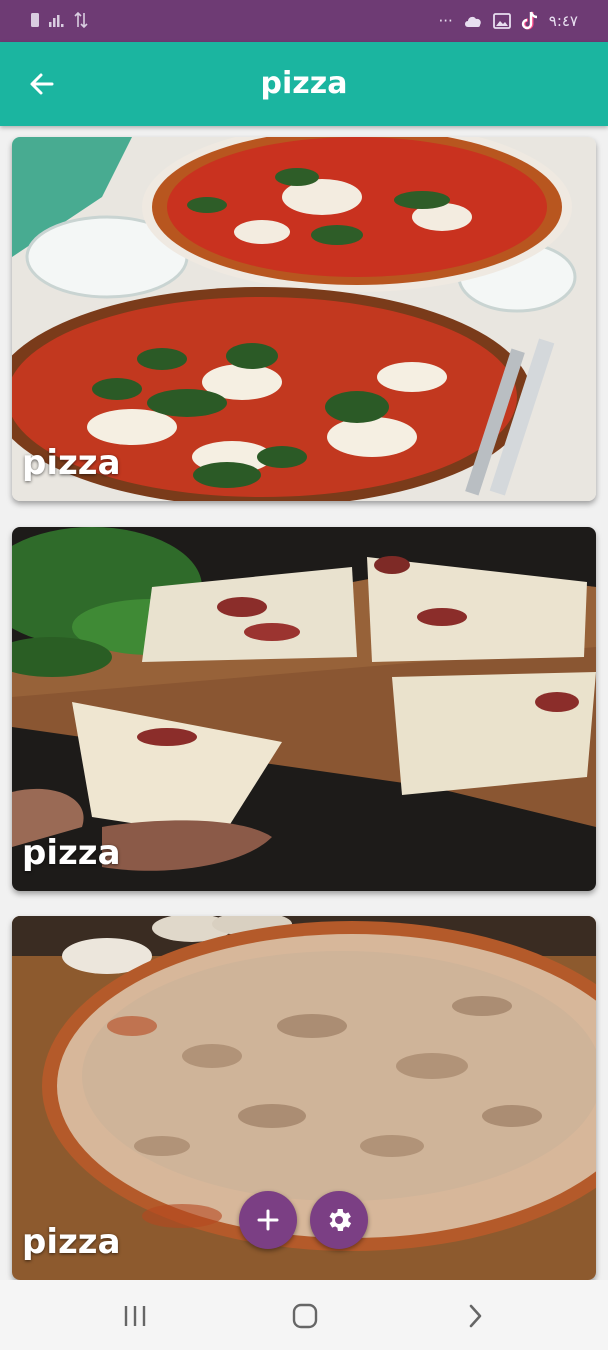 The height and width of the screenshot is (1350, 608). I want to click on plus-icon, so click(268, 1220).